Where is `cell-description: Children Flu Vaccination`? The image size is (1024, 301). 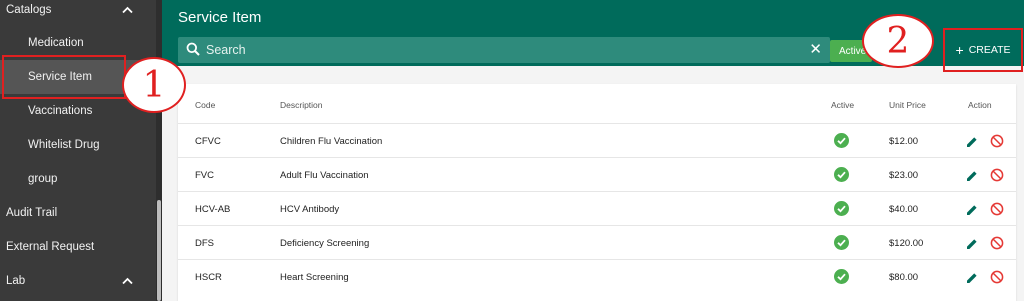 cell-description: Children Flu Vaccination is located at coordinates (331, 141).